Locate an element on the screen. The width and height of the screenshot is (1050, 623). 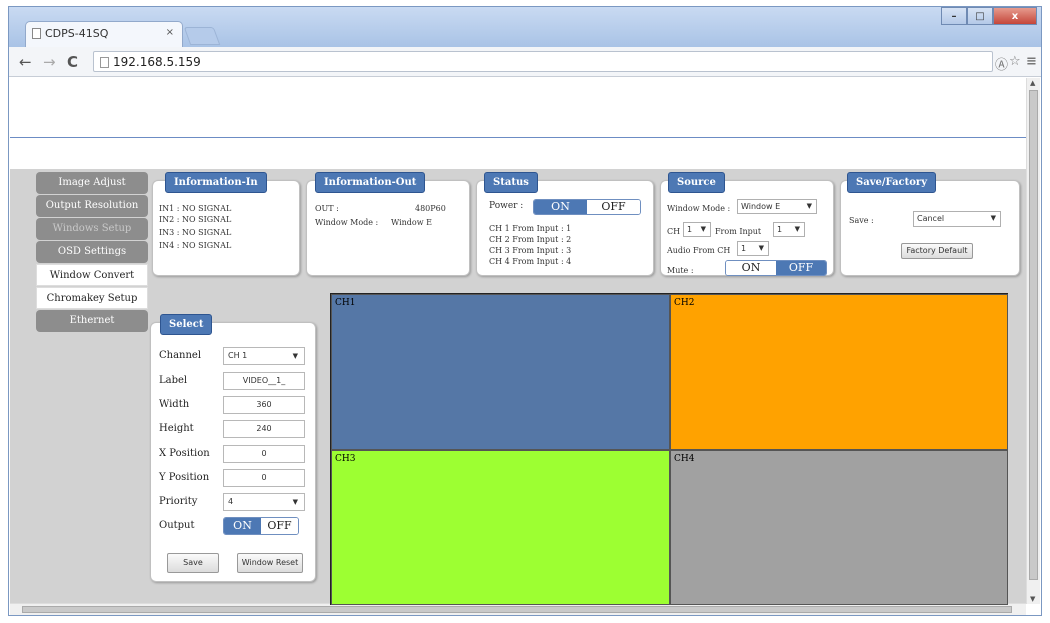
width-input: 360 is located at coordinates (264, 405).